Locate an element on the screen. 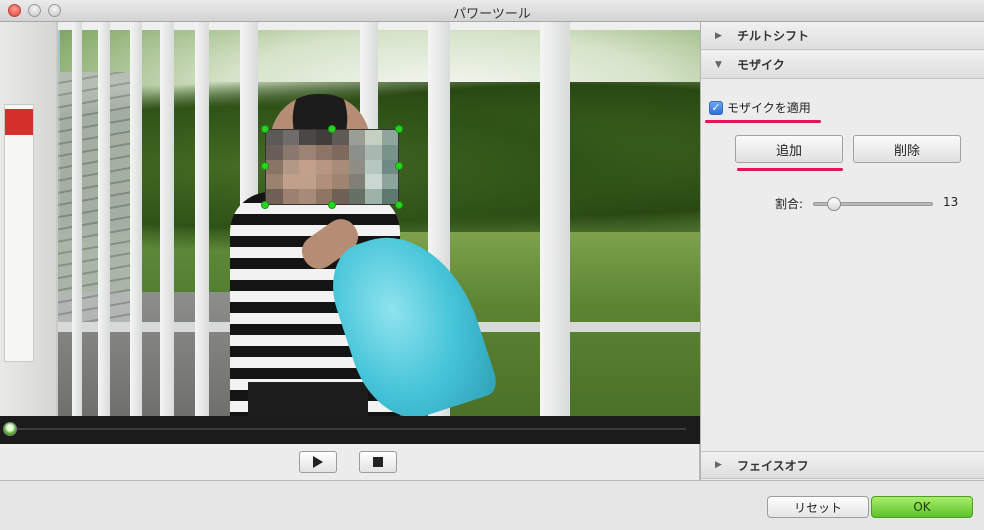  left-wall is located at coordinates (29, 219).